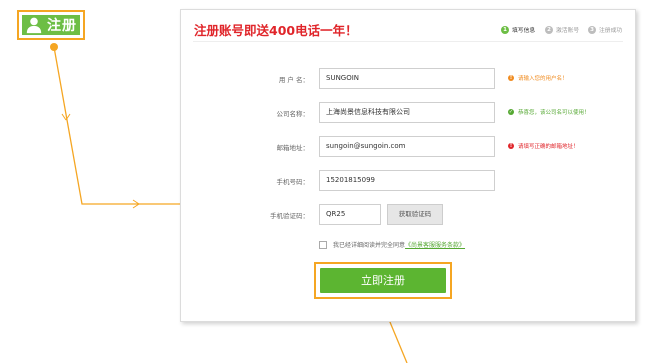 The width and height of the screenshot is (660, 363). What do you see at coordinates (511, 78) in the screenshot?
I see `warning-icon: !` at bounding box center [511, 78].